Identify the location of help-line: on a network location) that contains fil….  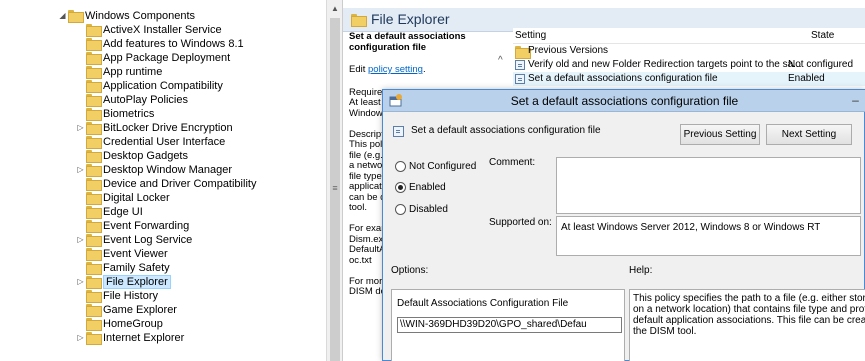
(749, 309).